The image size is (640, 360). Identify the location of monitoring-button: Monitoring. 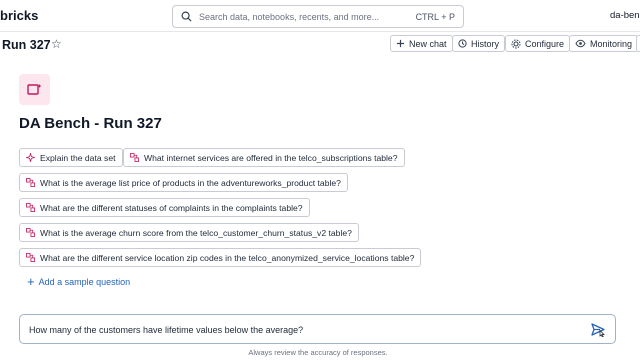
(604, 43).